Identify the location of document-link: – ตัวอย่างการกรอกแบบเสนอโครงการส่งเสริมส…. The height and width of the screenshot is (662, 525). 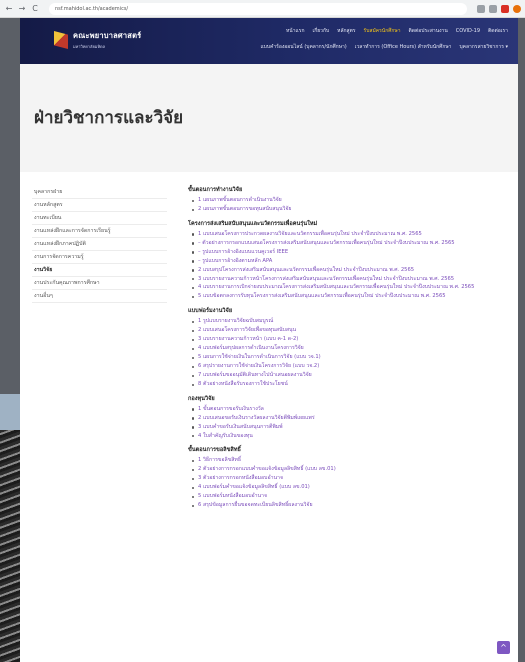
(347, 244).